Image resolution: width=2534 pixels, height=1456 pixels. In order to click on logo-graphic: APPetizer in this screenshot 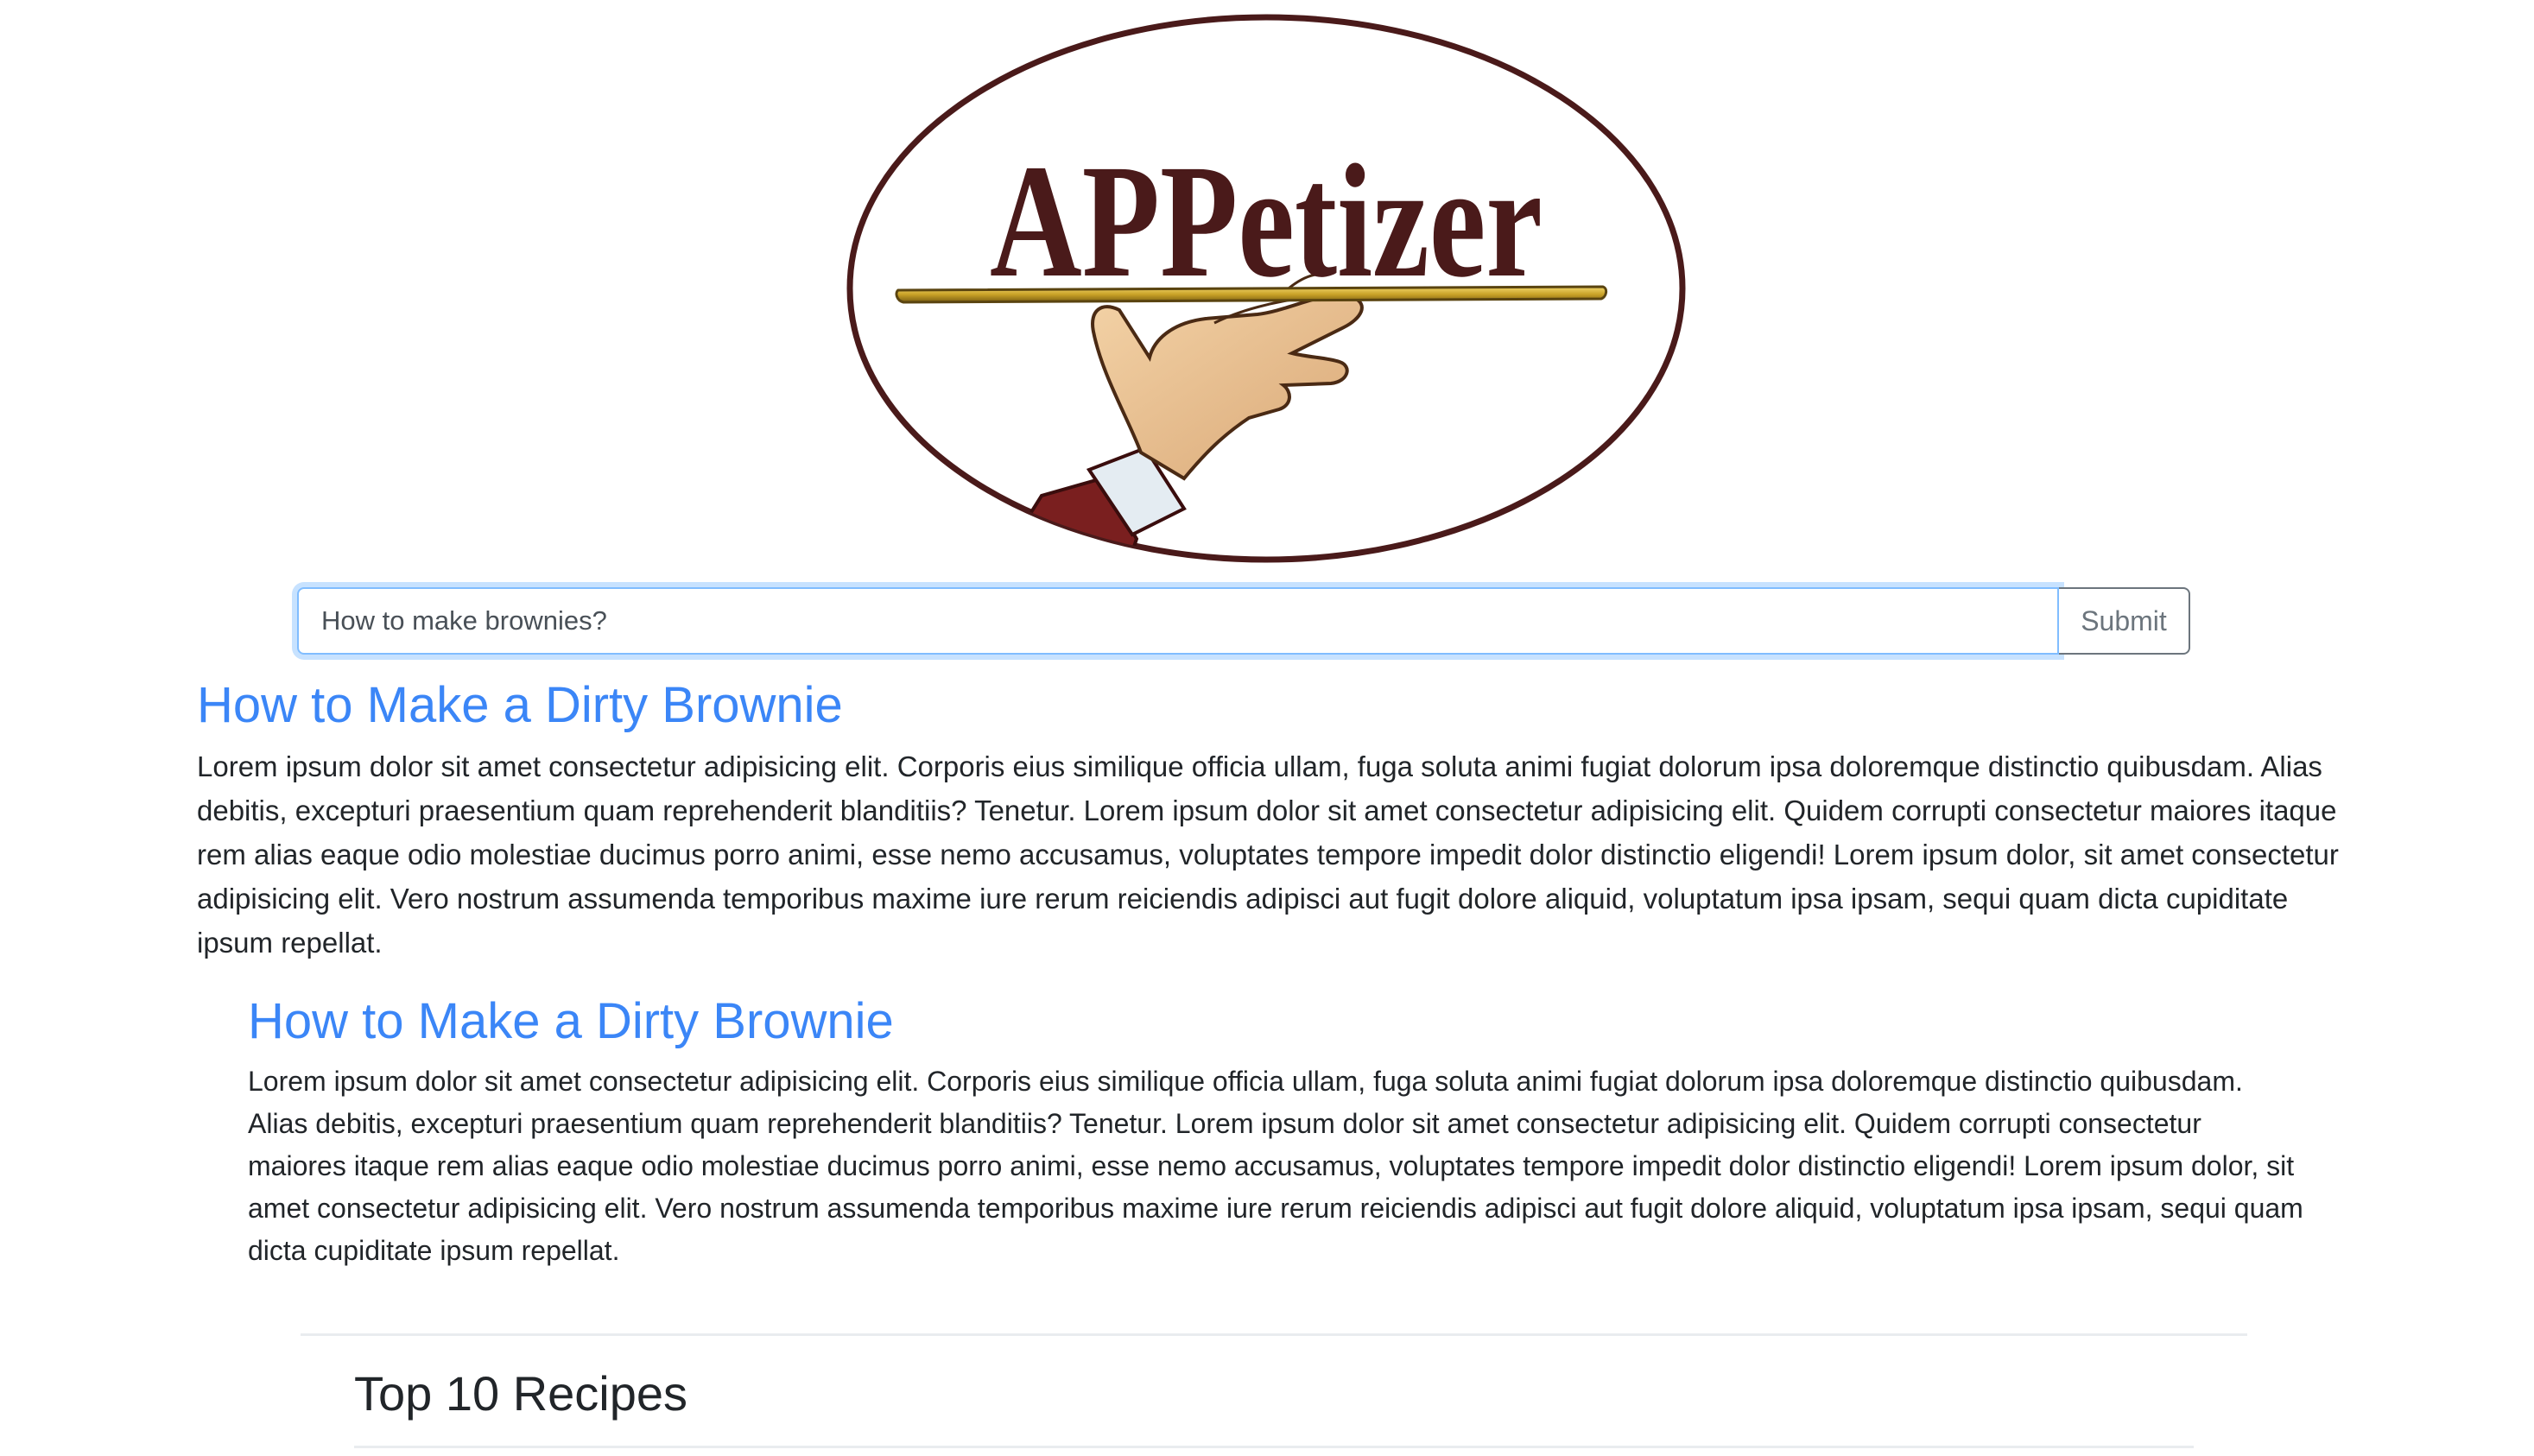, I will do `click(1266, 288)`.